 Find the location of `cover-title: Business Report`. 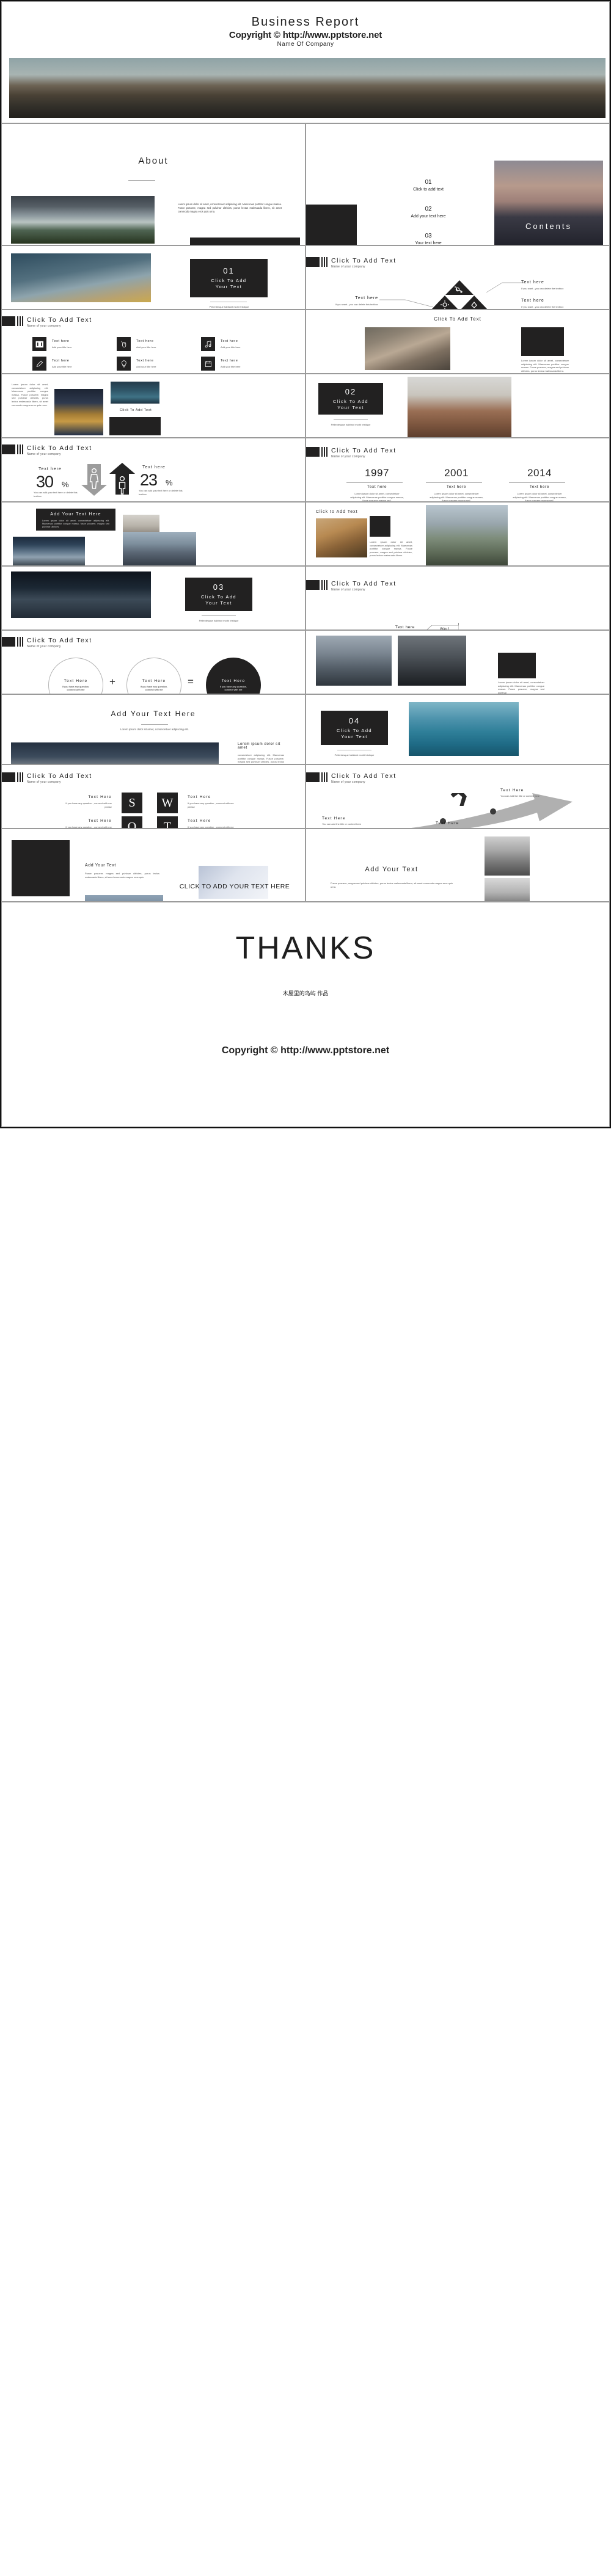

cover-title: Business Report is located at coordinates (305, 22).